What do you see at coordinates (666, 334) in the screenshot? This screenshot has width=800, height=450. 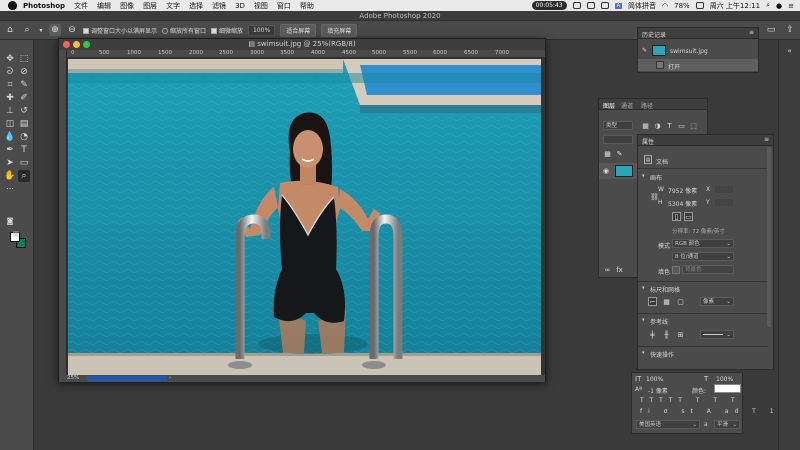 I see `guides-lock-icon: ╫` at bounding box center [666, 334].